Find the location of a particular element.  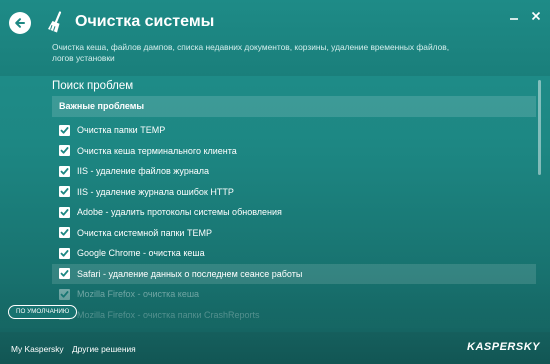

kaspersky-logo: KASPERSKY is located at coordinates (503, 347).